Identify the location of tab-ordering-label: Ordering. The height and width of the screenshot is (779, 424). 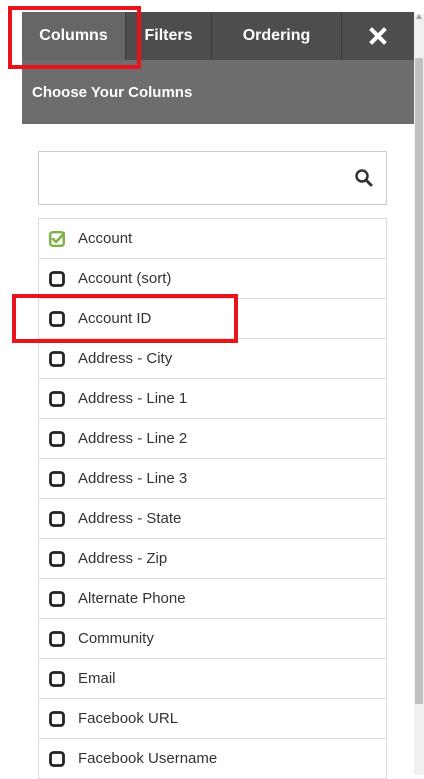
(276, 35).